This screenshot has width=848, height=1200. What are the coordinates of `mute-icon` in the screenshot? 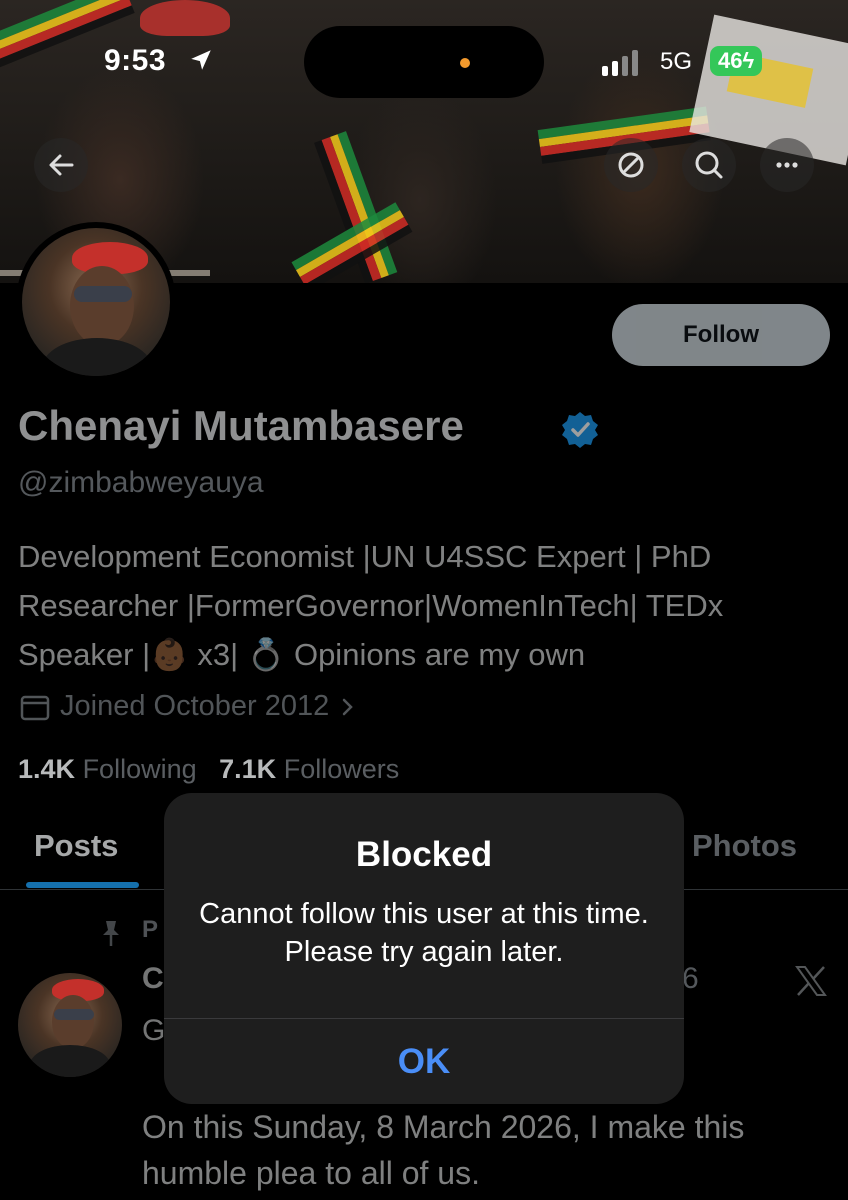 It's located at (631, 165).